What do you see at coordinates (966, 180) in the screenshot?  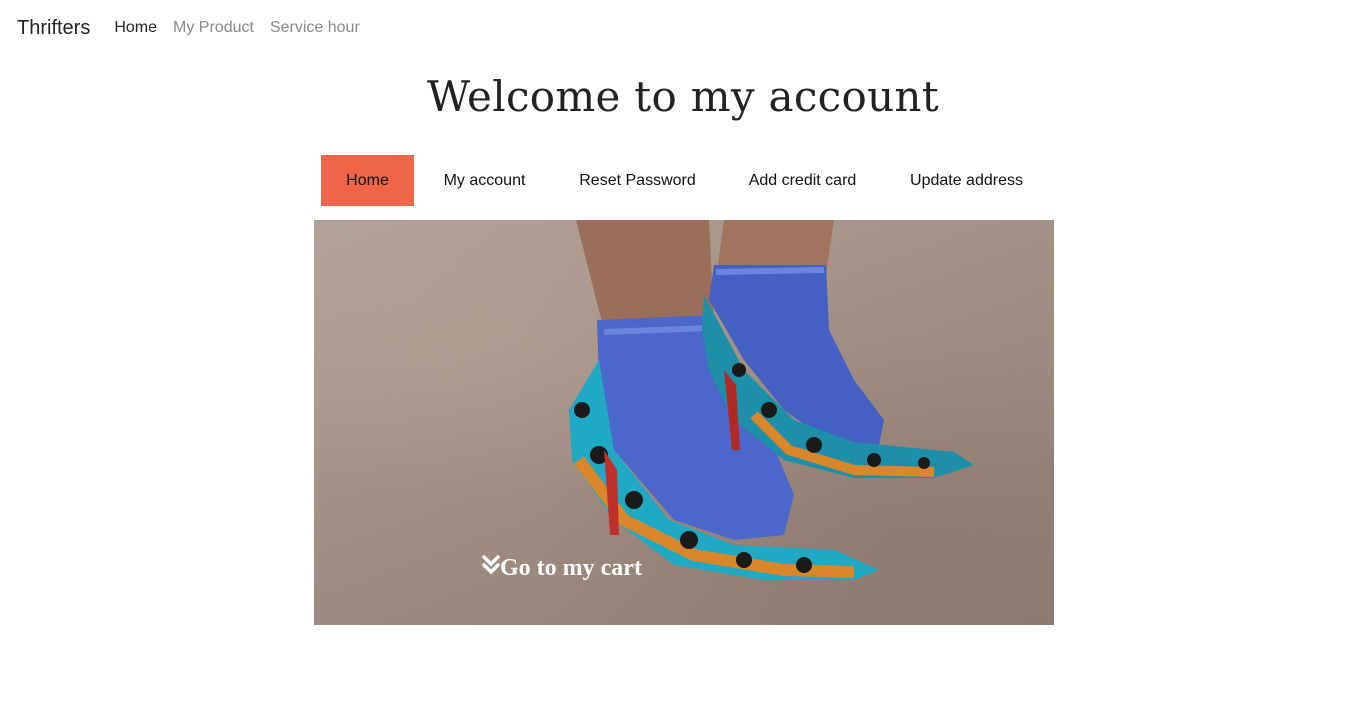 I see `tab-update-address: Update address` at bounding box center [966, 180].